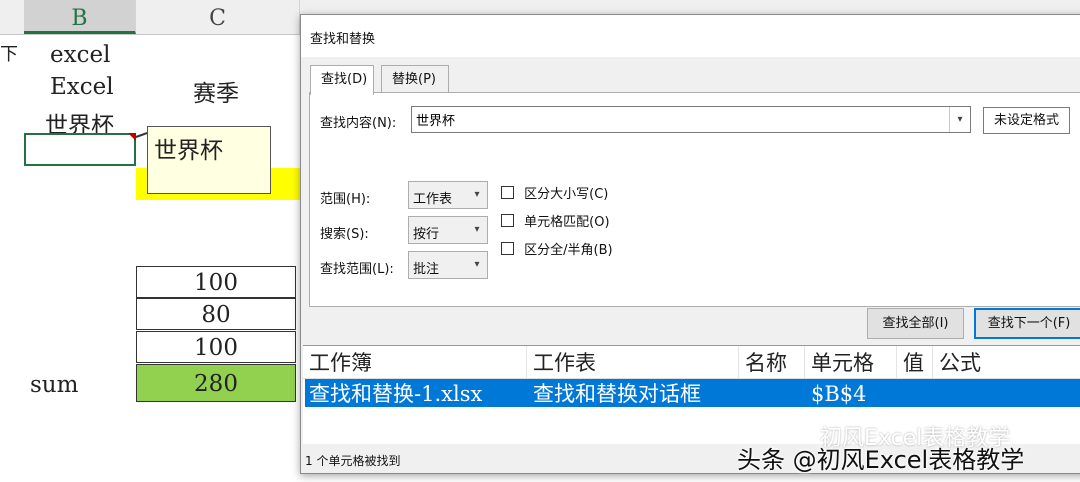 This screenshot has width=1080, height=482. I want to click on match-width-checkbox, so click(507, 248).